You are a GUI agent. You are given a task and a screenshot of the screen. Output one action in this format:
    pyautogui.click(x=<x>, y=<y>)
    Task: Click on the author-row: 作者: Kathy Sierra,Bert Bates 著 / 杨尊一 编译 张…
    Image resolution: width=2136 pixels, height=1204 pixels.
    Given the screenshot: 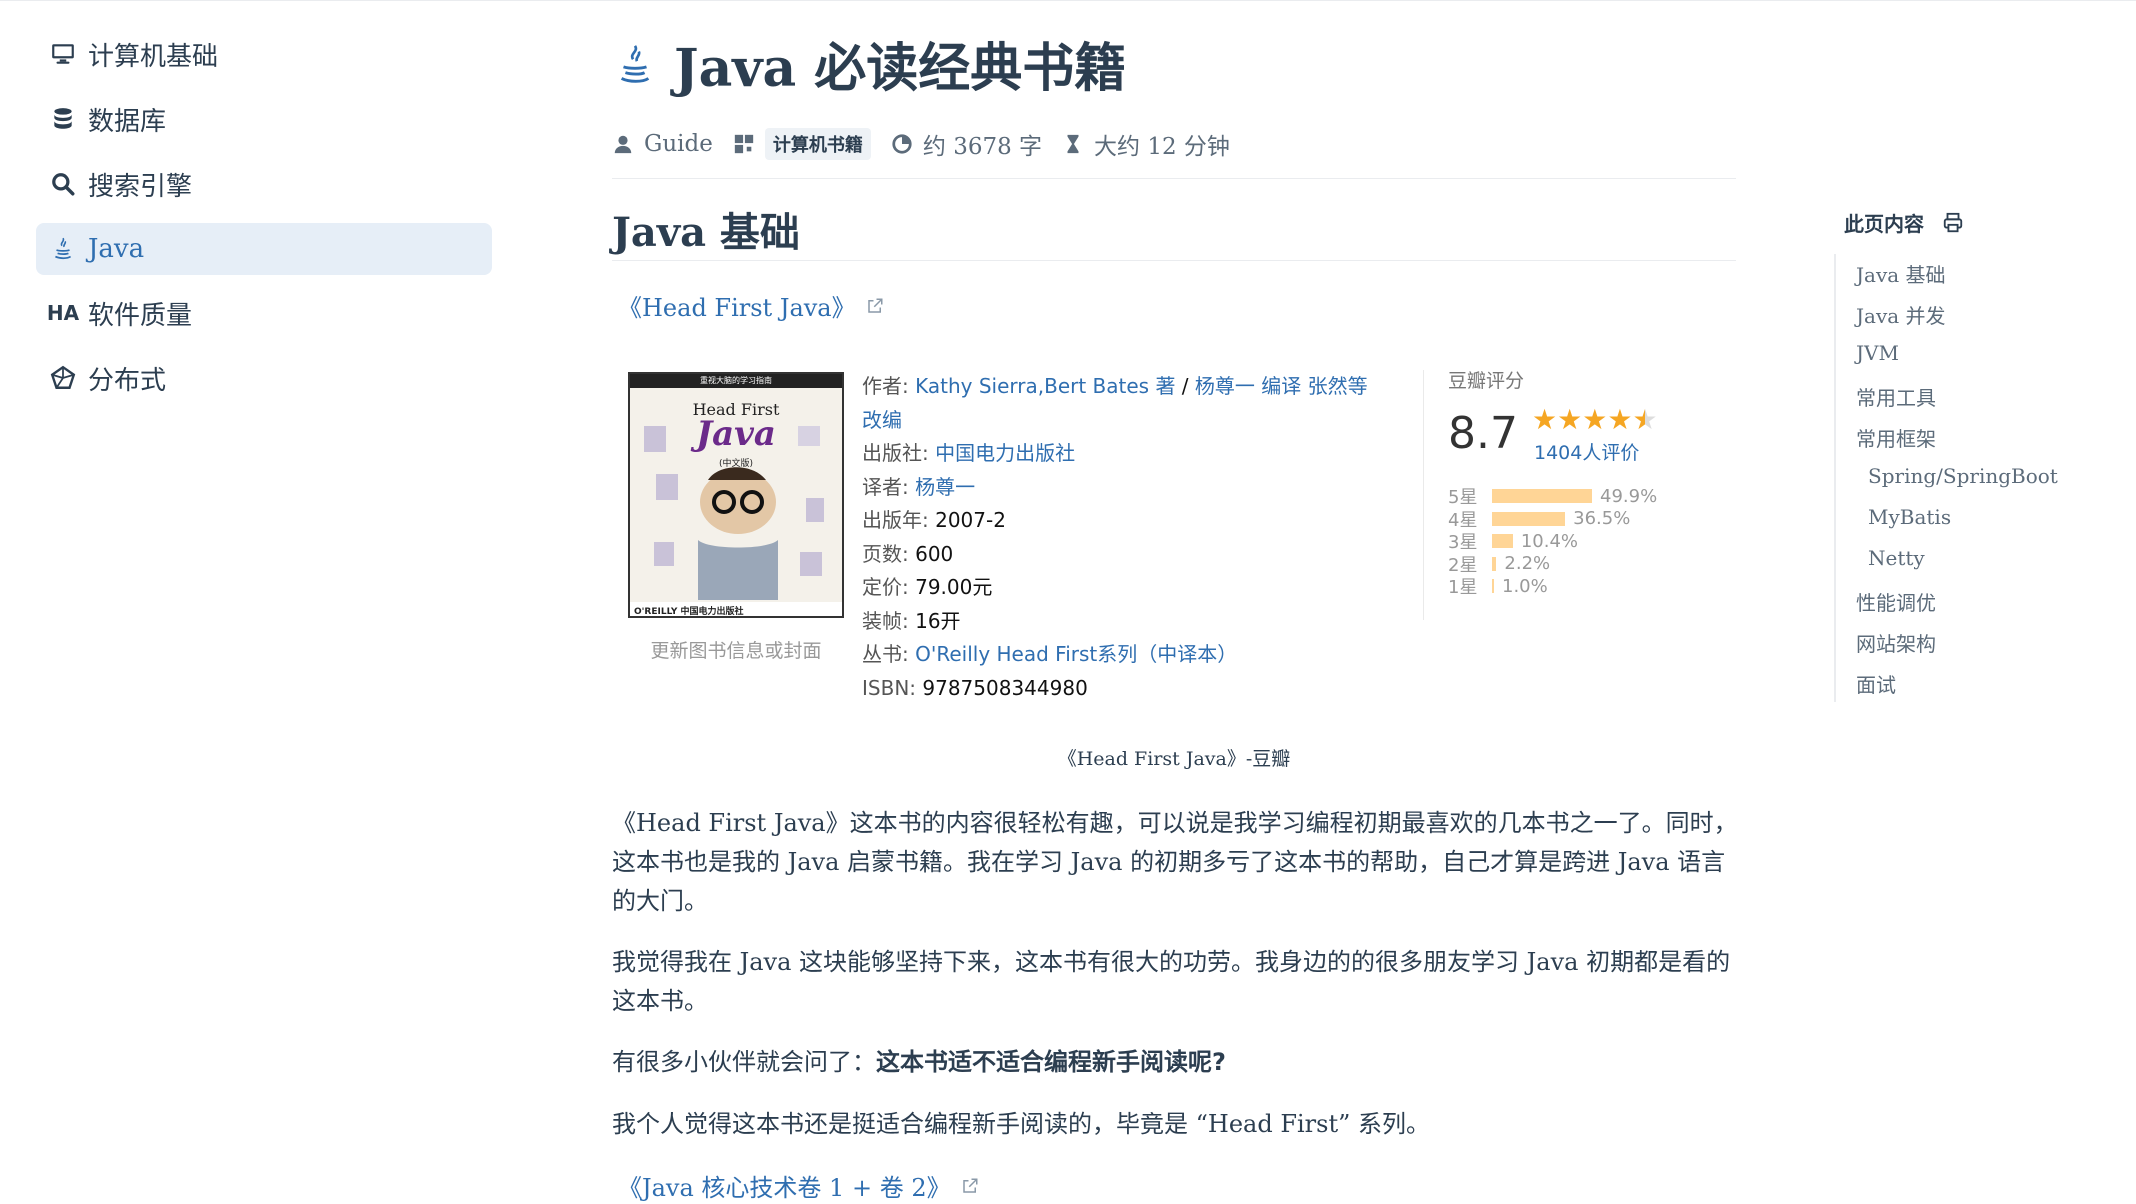 What is the action you would take?
    pyautogui.click(x=1127, y=403)
    